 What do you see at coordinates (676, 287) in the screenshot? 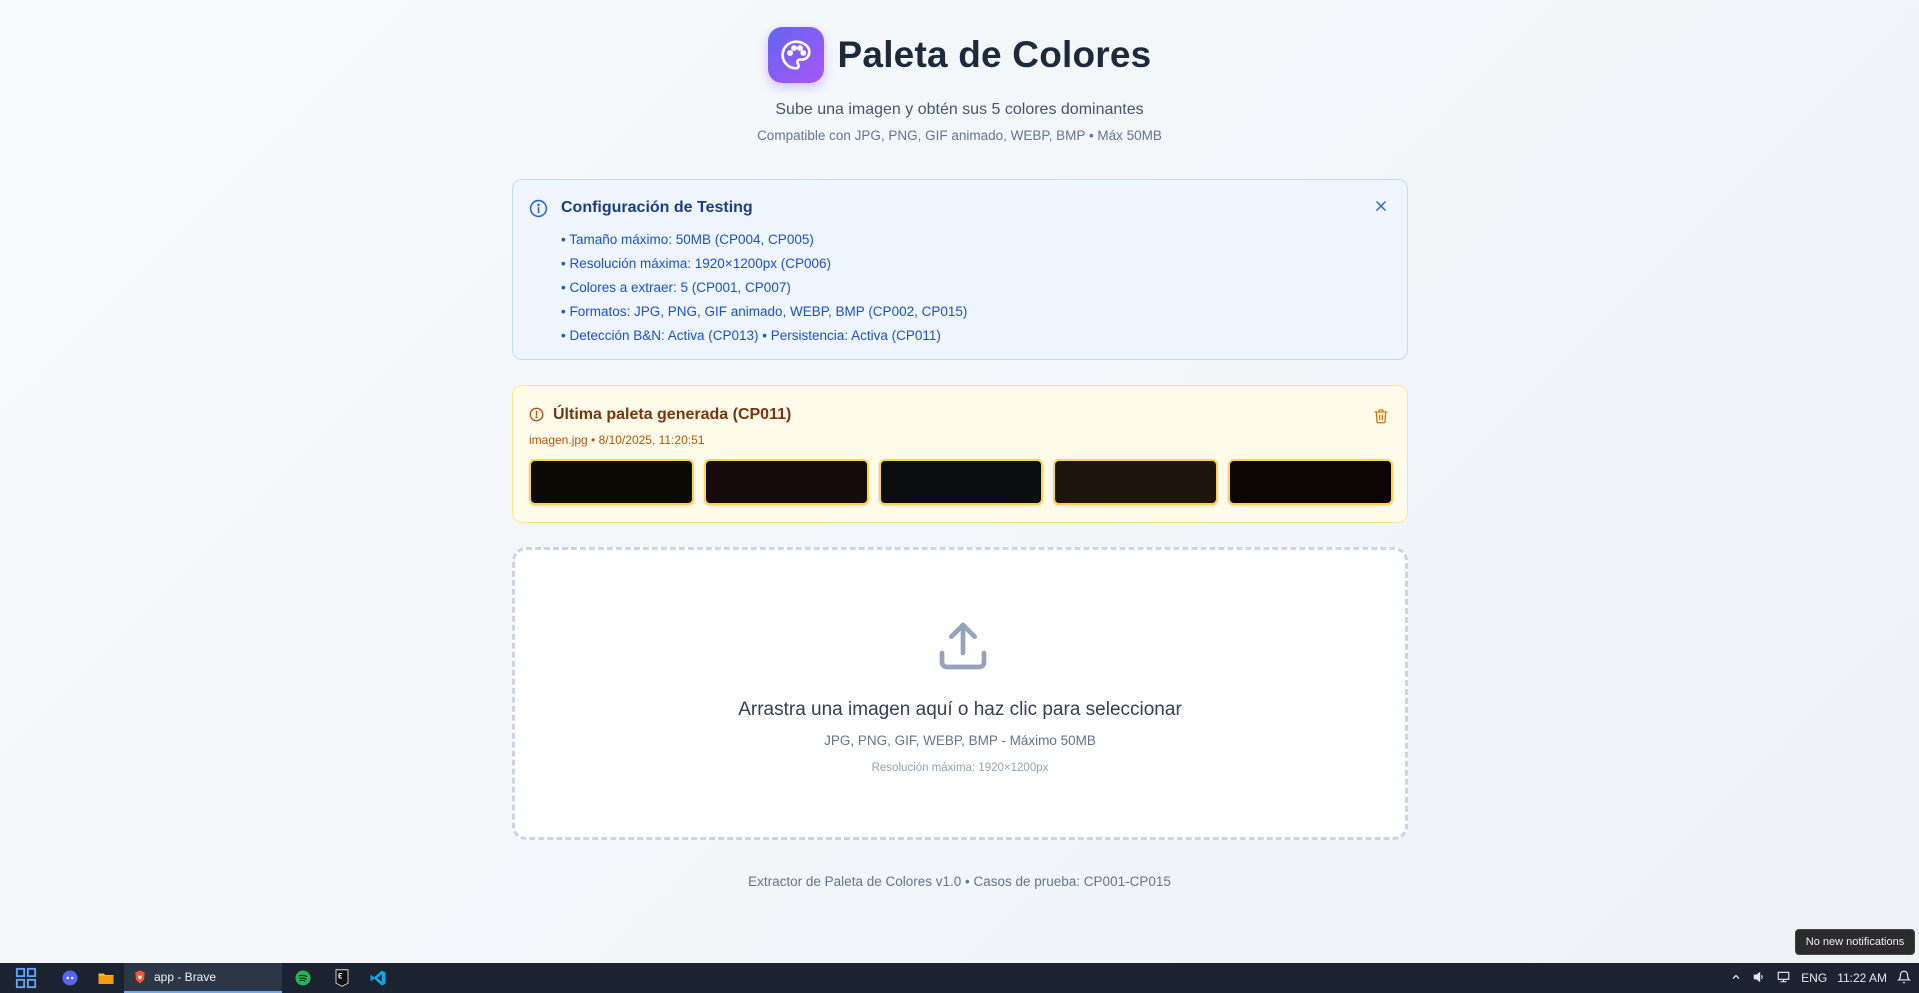
I see `config-item-colors: • Colores a extraer: 5 (CP001, CP007)` at bounding box center [676, 287].